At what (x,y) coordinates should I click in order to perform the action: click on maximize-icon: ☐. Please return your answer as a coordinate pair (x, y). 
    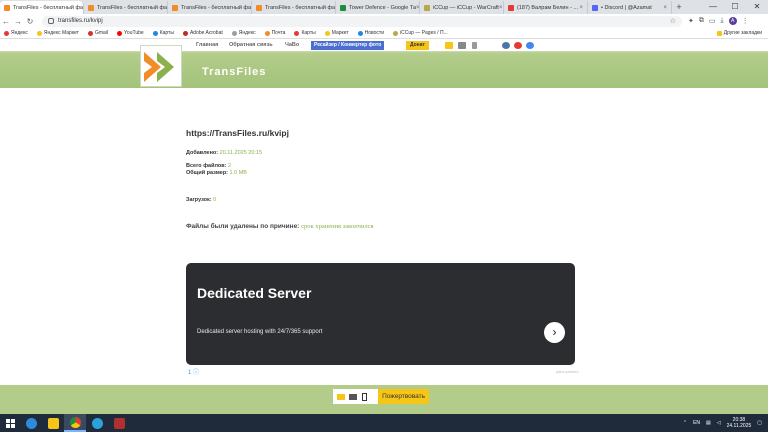
    Looking at the image, I should click on (735, 7).